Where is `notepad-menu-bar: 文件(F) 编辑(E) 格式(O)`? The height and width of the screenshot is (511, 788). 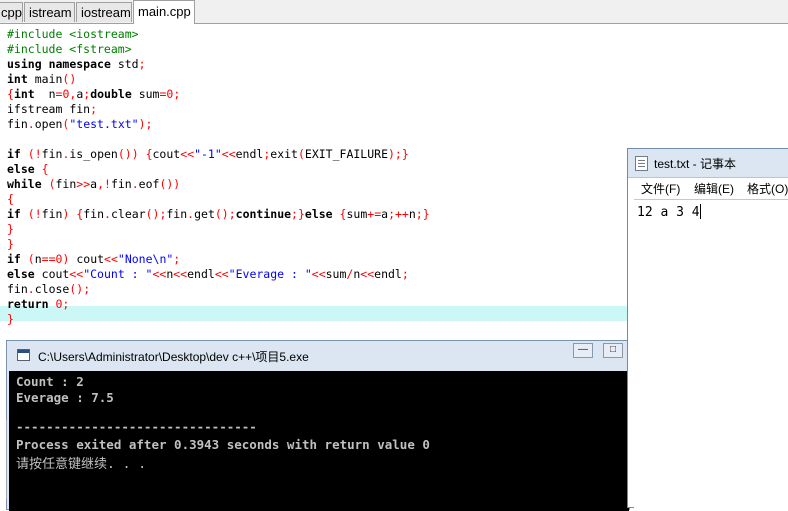 notepad-menu-bar: 文件(F) 编辑(E) 格式(O) is located at coordinates (711, 188).